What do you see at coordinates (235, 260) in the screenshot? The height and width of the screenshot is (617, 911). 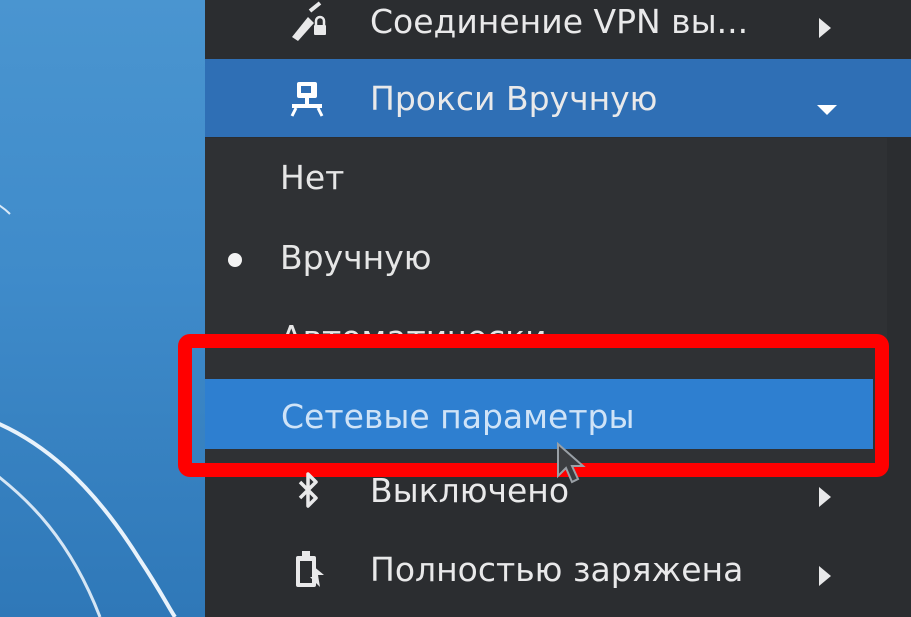 I see `selected-bullet-icon` at bounding box center [235, 260].